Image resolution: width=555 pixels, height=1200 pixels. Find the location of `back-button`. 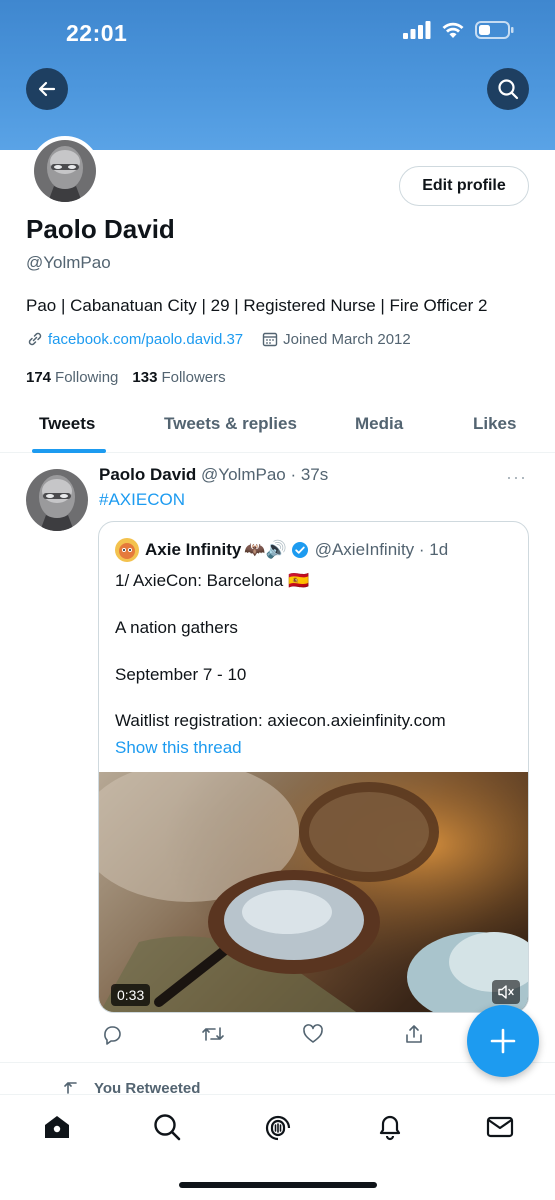

back-button is located at coordinates (47, 89).